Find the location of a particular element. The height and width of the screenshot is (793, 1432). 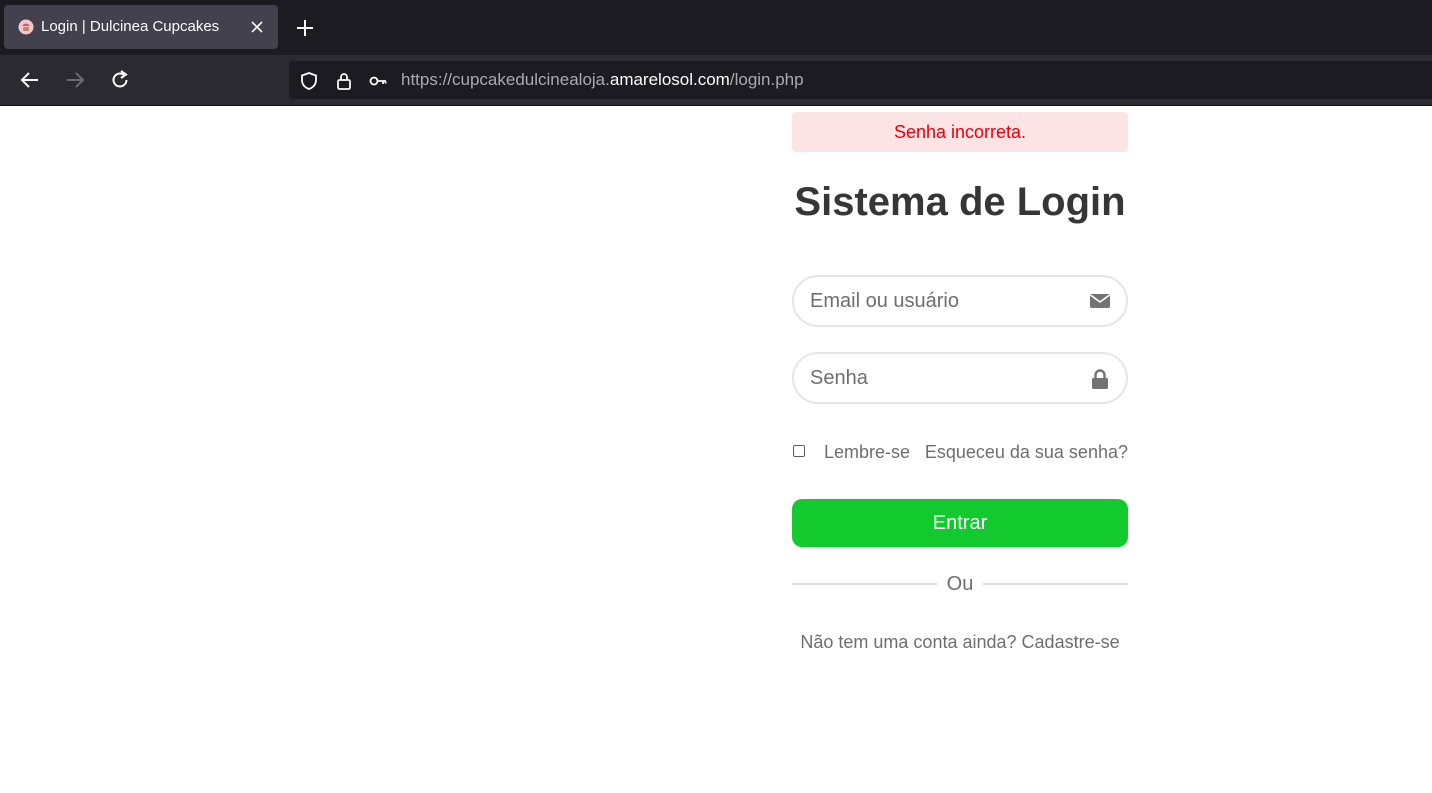

reload-icon is located at coordinates (120, 80).